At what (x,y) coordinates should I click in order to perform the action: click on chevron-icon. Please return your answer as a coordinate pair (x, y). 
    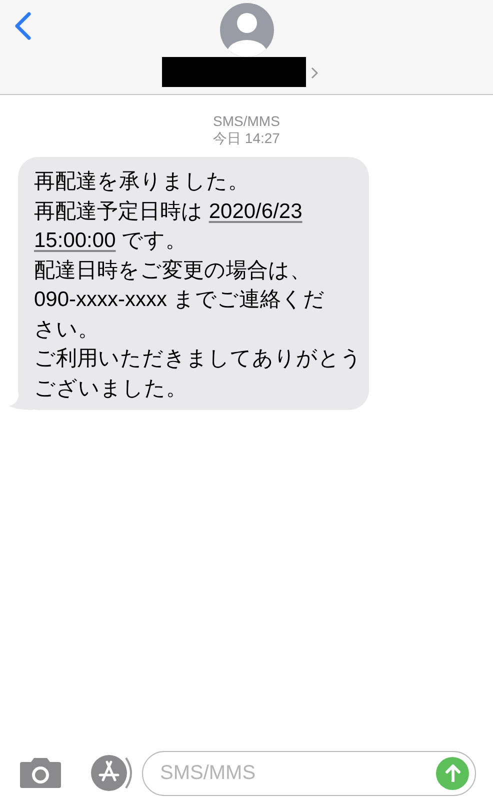
    Looking at the image, I should click on (315, 73).